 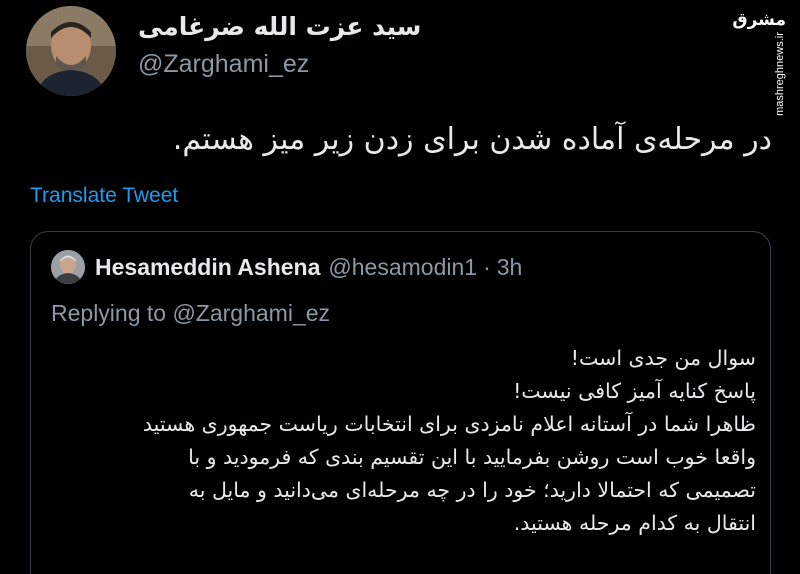 I want to click on replying-to-label: Replying to @Zarghami_ez, so click(x=190, y=313).